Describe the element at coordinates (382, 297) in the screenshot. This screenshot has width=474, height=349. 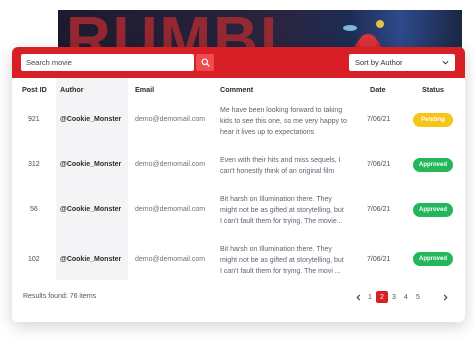
I see `page-2: 2` at that location.